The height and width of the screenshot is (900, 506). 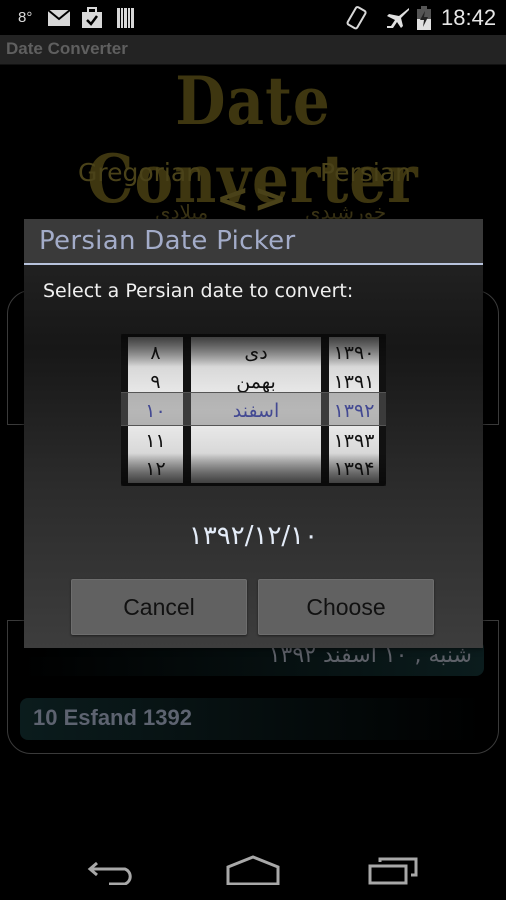 I want to click on day-wheel: ۸ ۹ ۱۰ ۱۱ ۱۲, so click(x=155, y=410).